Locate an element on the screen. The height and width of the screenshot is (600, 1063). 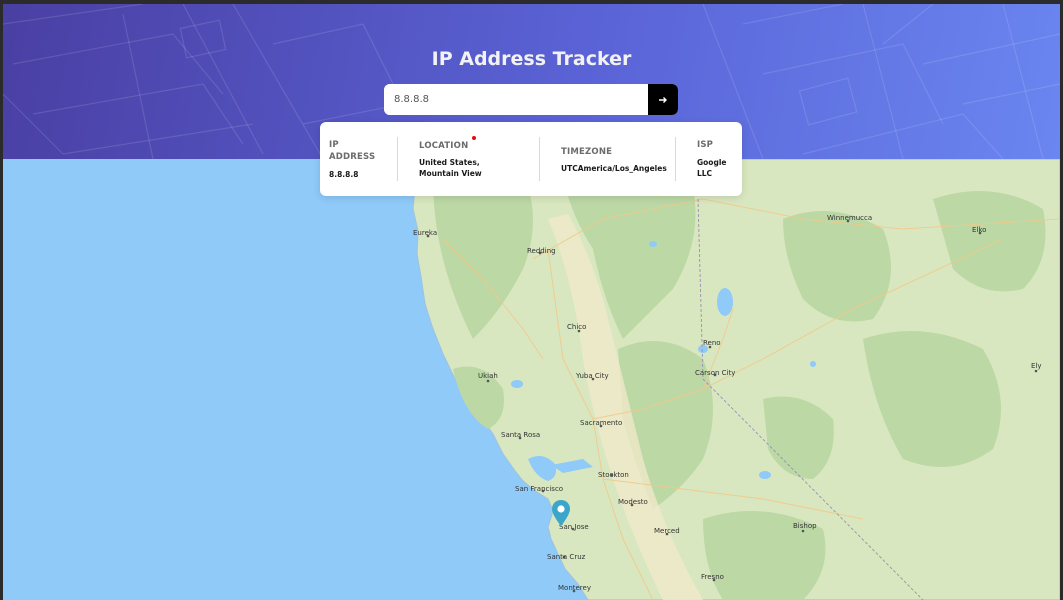
city-label: Sacramento is located at coordinates (601, 423).